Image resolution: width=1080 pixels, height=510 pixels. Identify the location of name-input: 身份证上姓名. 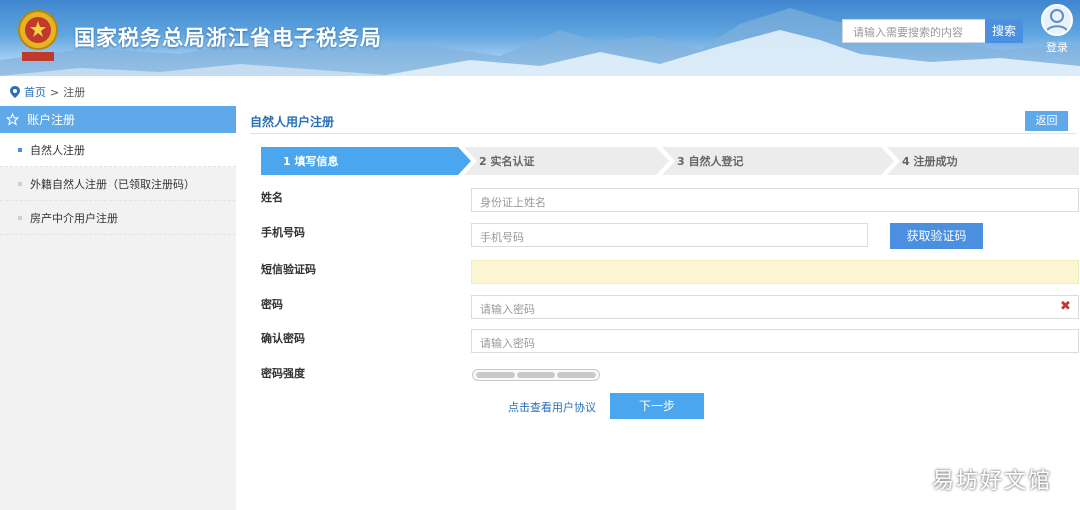
(775, 200).